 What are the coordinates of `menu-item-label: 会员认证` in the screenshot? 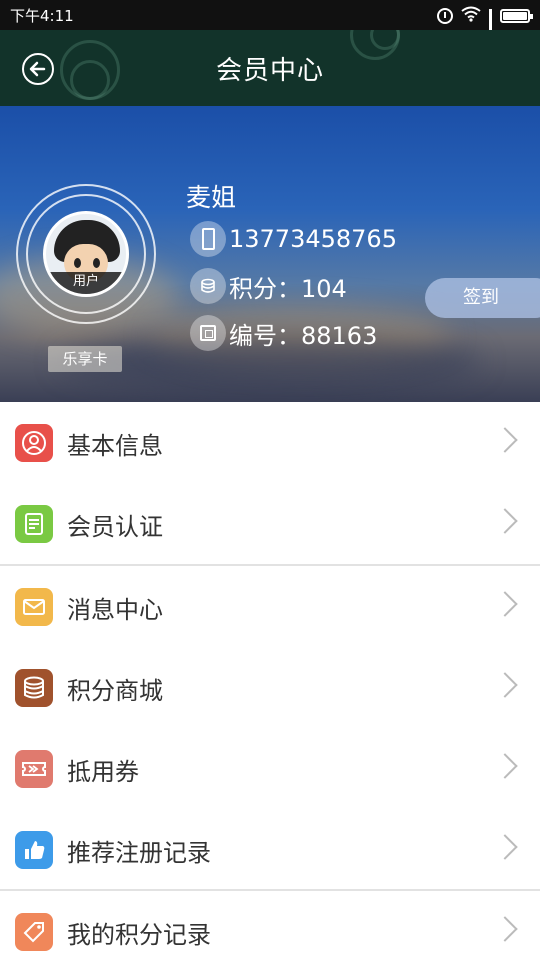 It's located at (115, 527).